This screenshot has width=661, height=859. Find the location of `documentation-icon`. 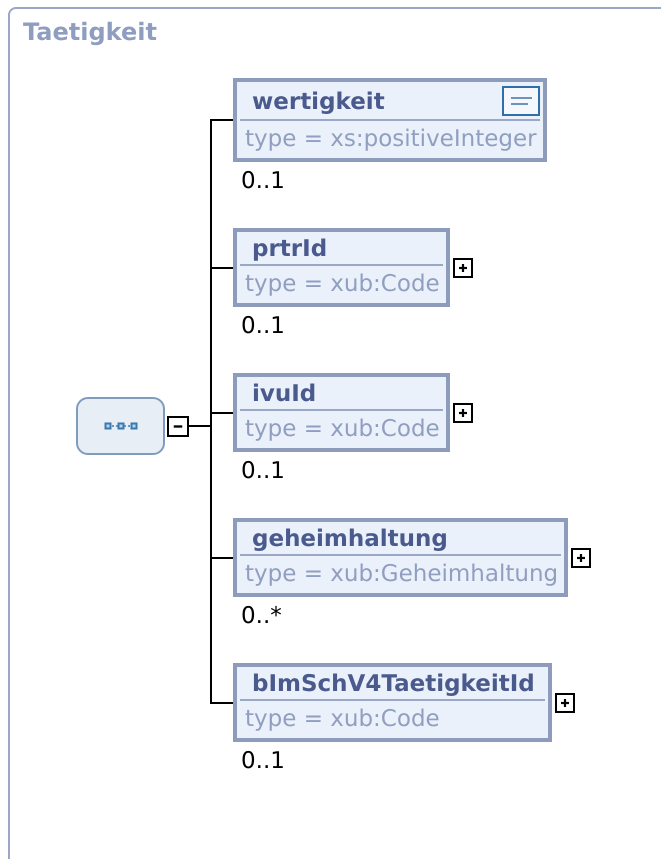

documentation-icon is located at coordinates (521, 101).